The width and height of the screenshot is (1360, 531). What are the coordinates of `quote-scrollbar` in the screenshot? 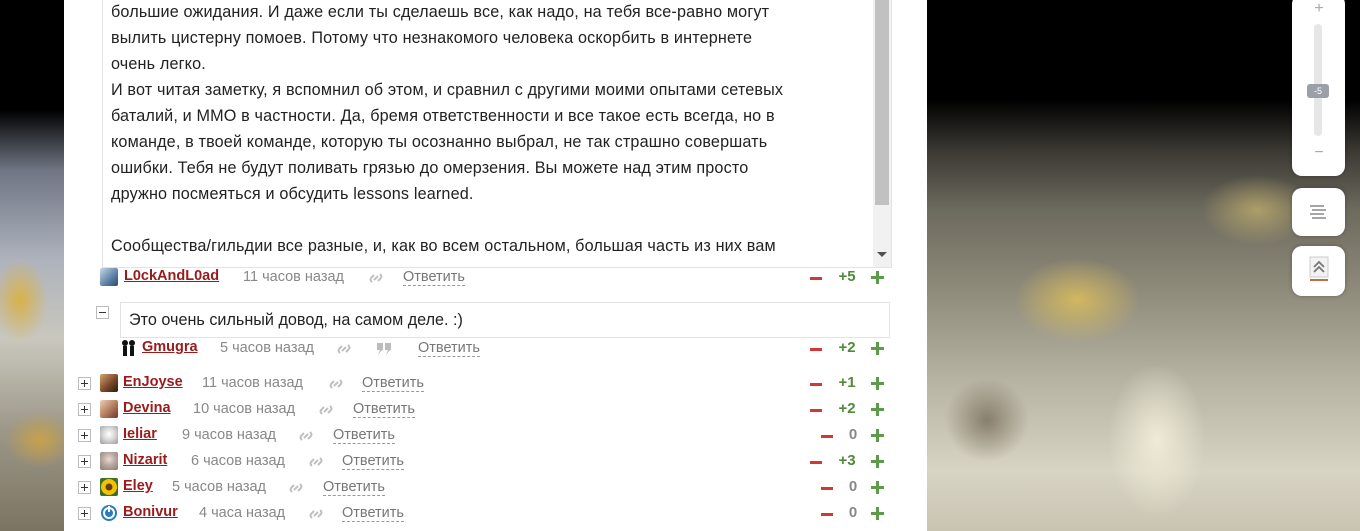 It's located at (882, 133).